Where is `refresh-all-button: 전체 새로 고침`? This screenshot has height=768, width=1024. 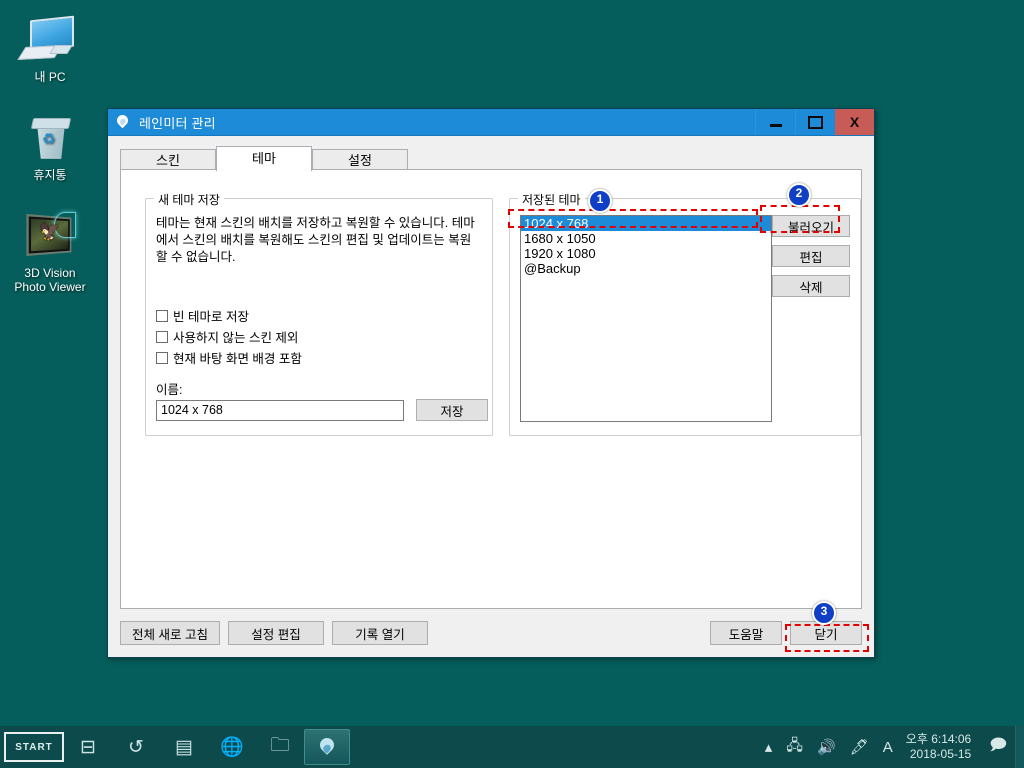 refresh-all-button: 전체 새로 고침 is located at coordinates (170, 633).